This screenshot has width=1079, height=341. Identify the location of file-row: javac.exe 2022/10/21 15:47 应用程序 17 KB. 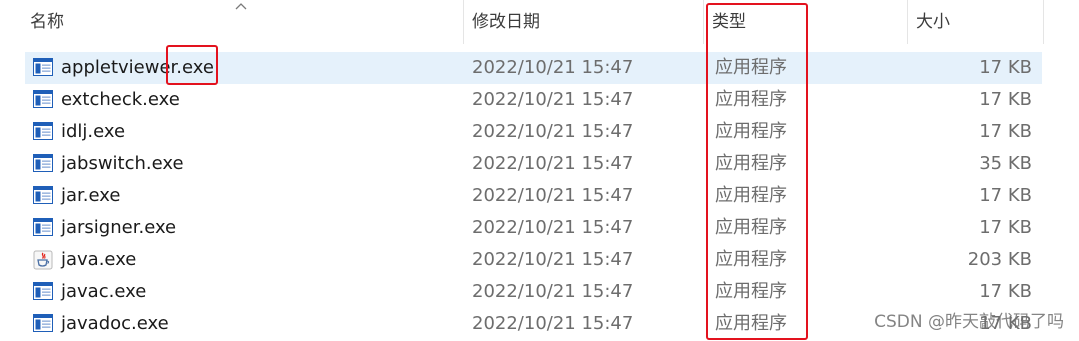
(533, 292).